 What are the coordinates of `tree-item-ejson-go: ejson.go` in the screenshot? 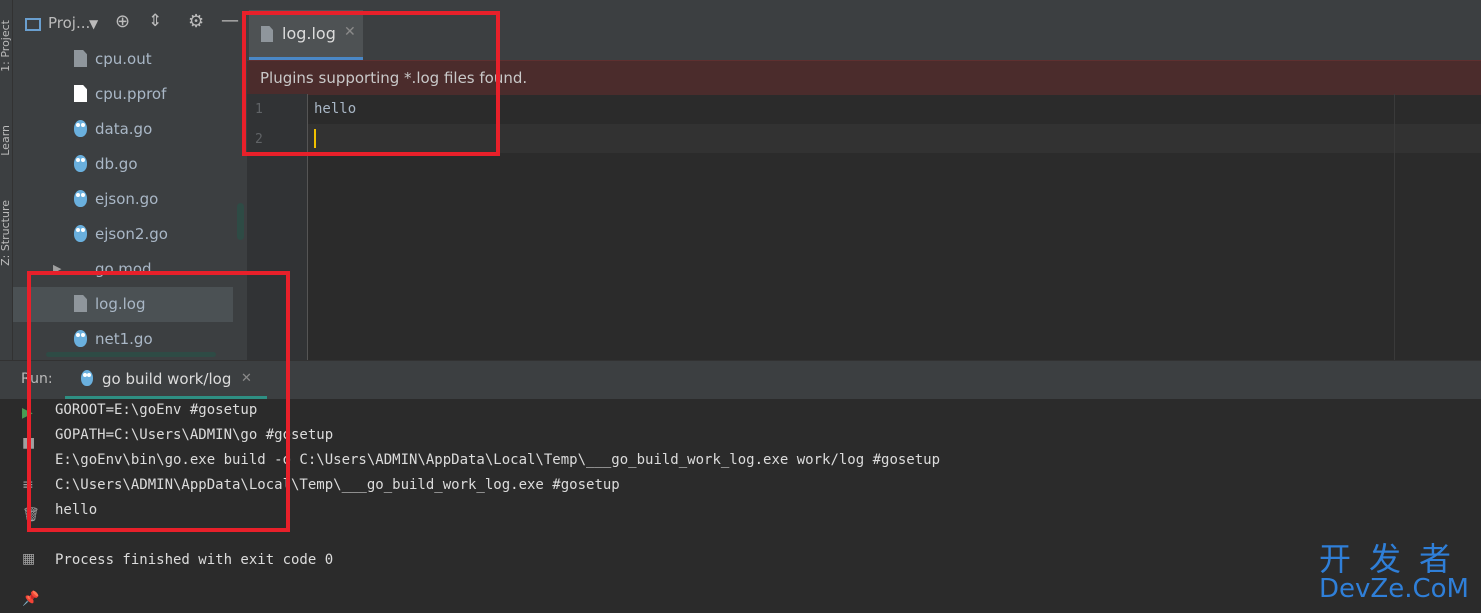 It's located at (130, 199).